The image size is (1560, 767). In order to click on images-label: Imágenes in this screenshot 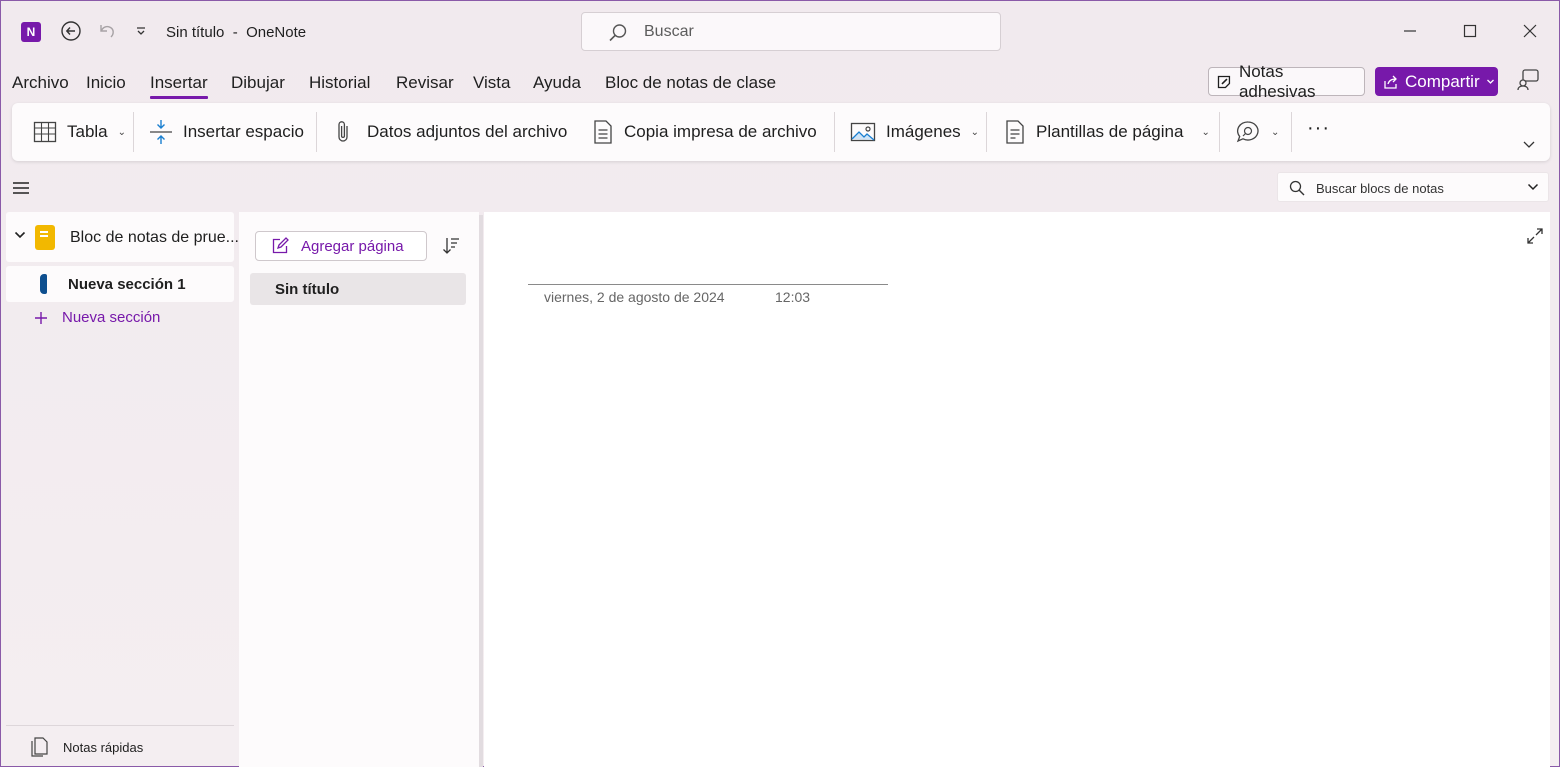, I will do `click(923, 131)`.